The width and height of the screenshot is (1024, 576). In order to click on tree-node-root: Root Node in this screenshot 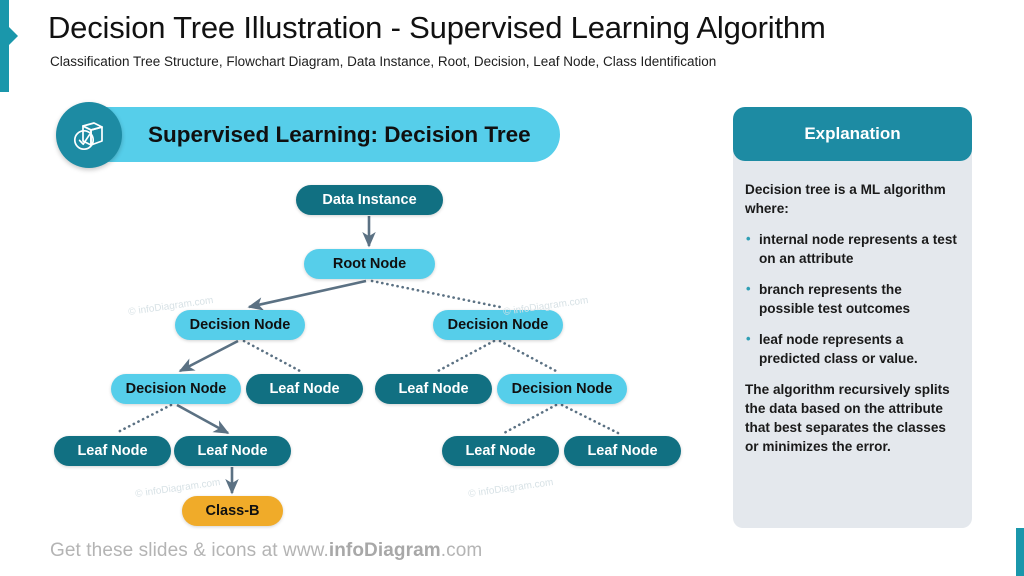, I will do `click(369, 264)`.